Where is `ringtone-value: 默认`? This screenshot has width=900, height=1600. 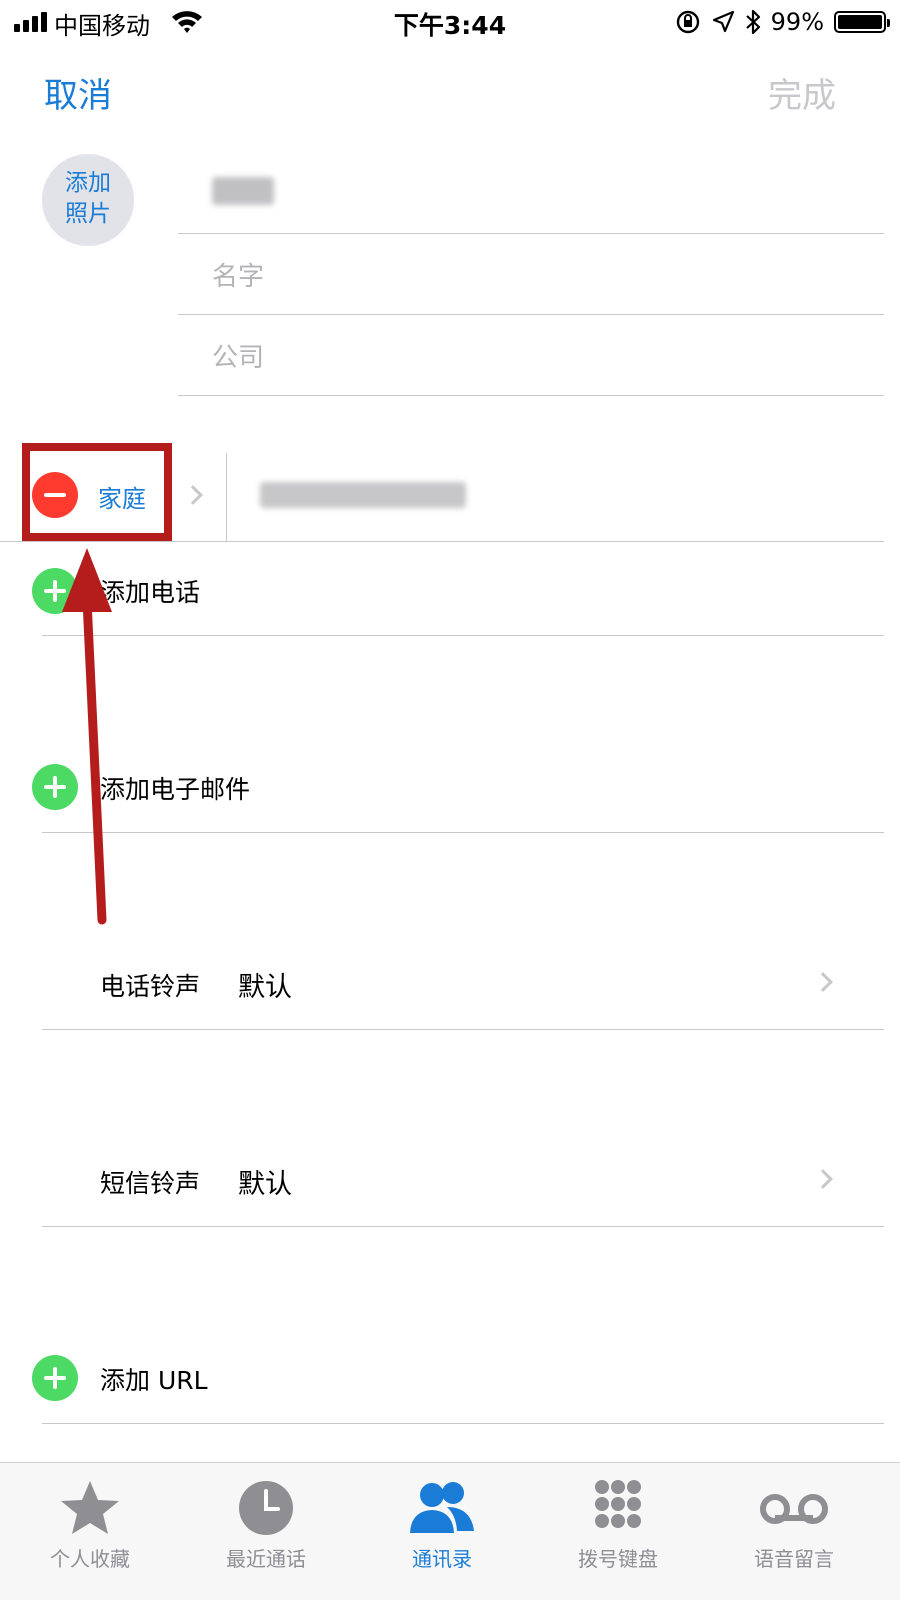
ringtone-value: 默认 is located at coordinates (265, 987).